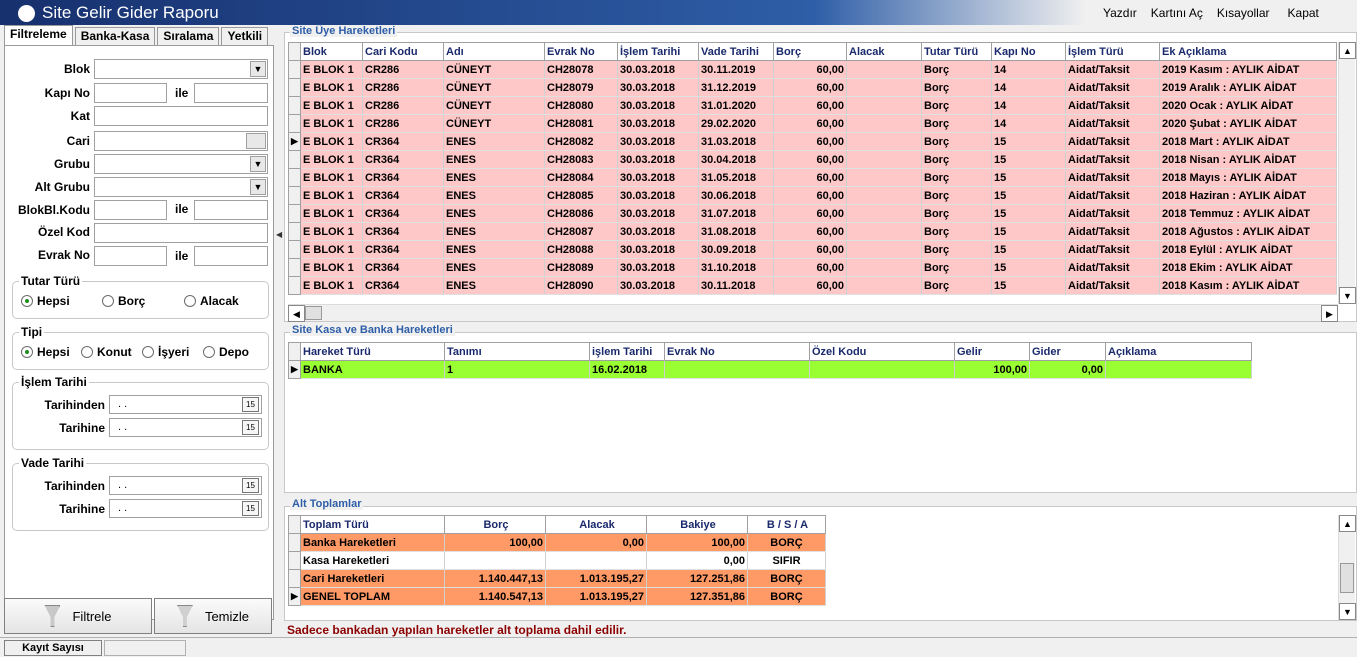 This screenshot has height=657, width=1357. I want to click on menu-kapat: Kapat, so click(1303, 13).